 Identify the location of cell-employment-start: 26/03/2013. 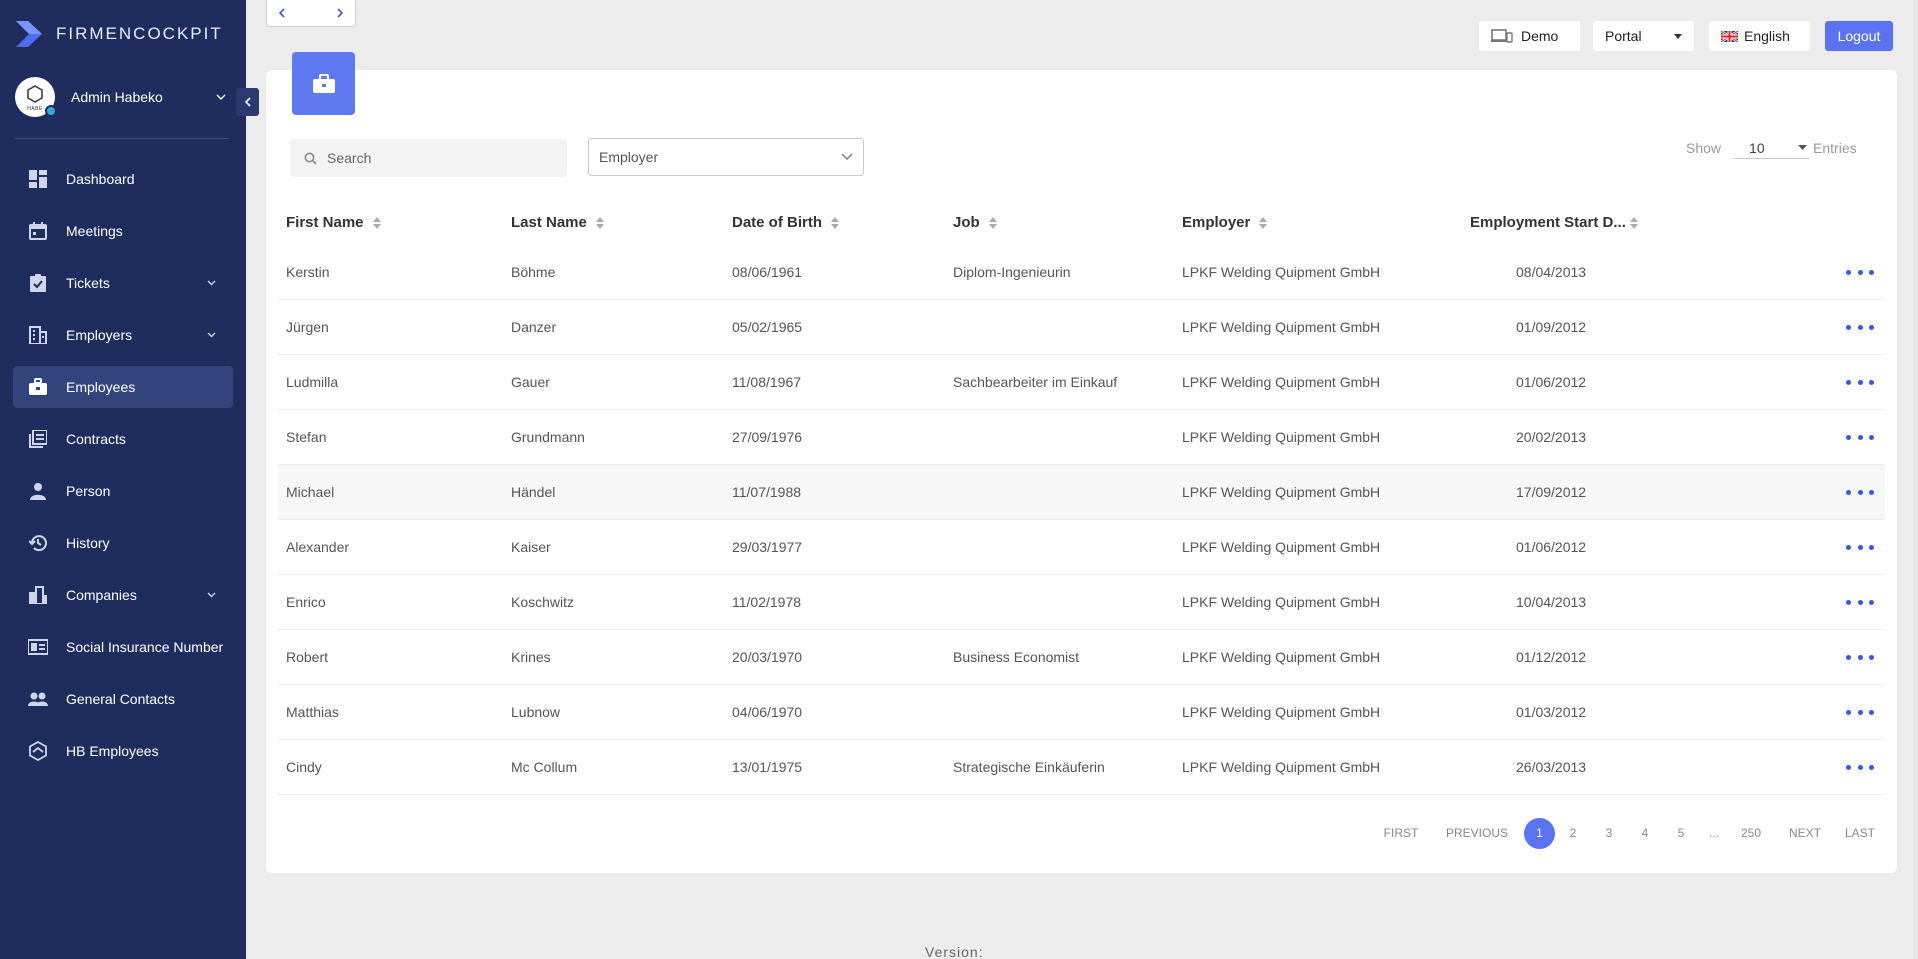
(1551, 767).